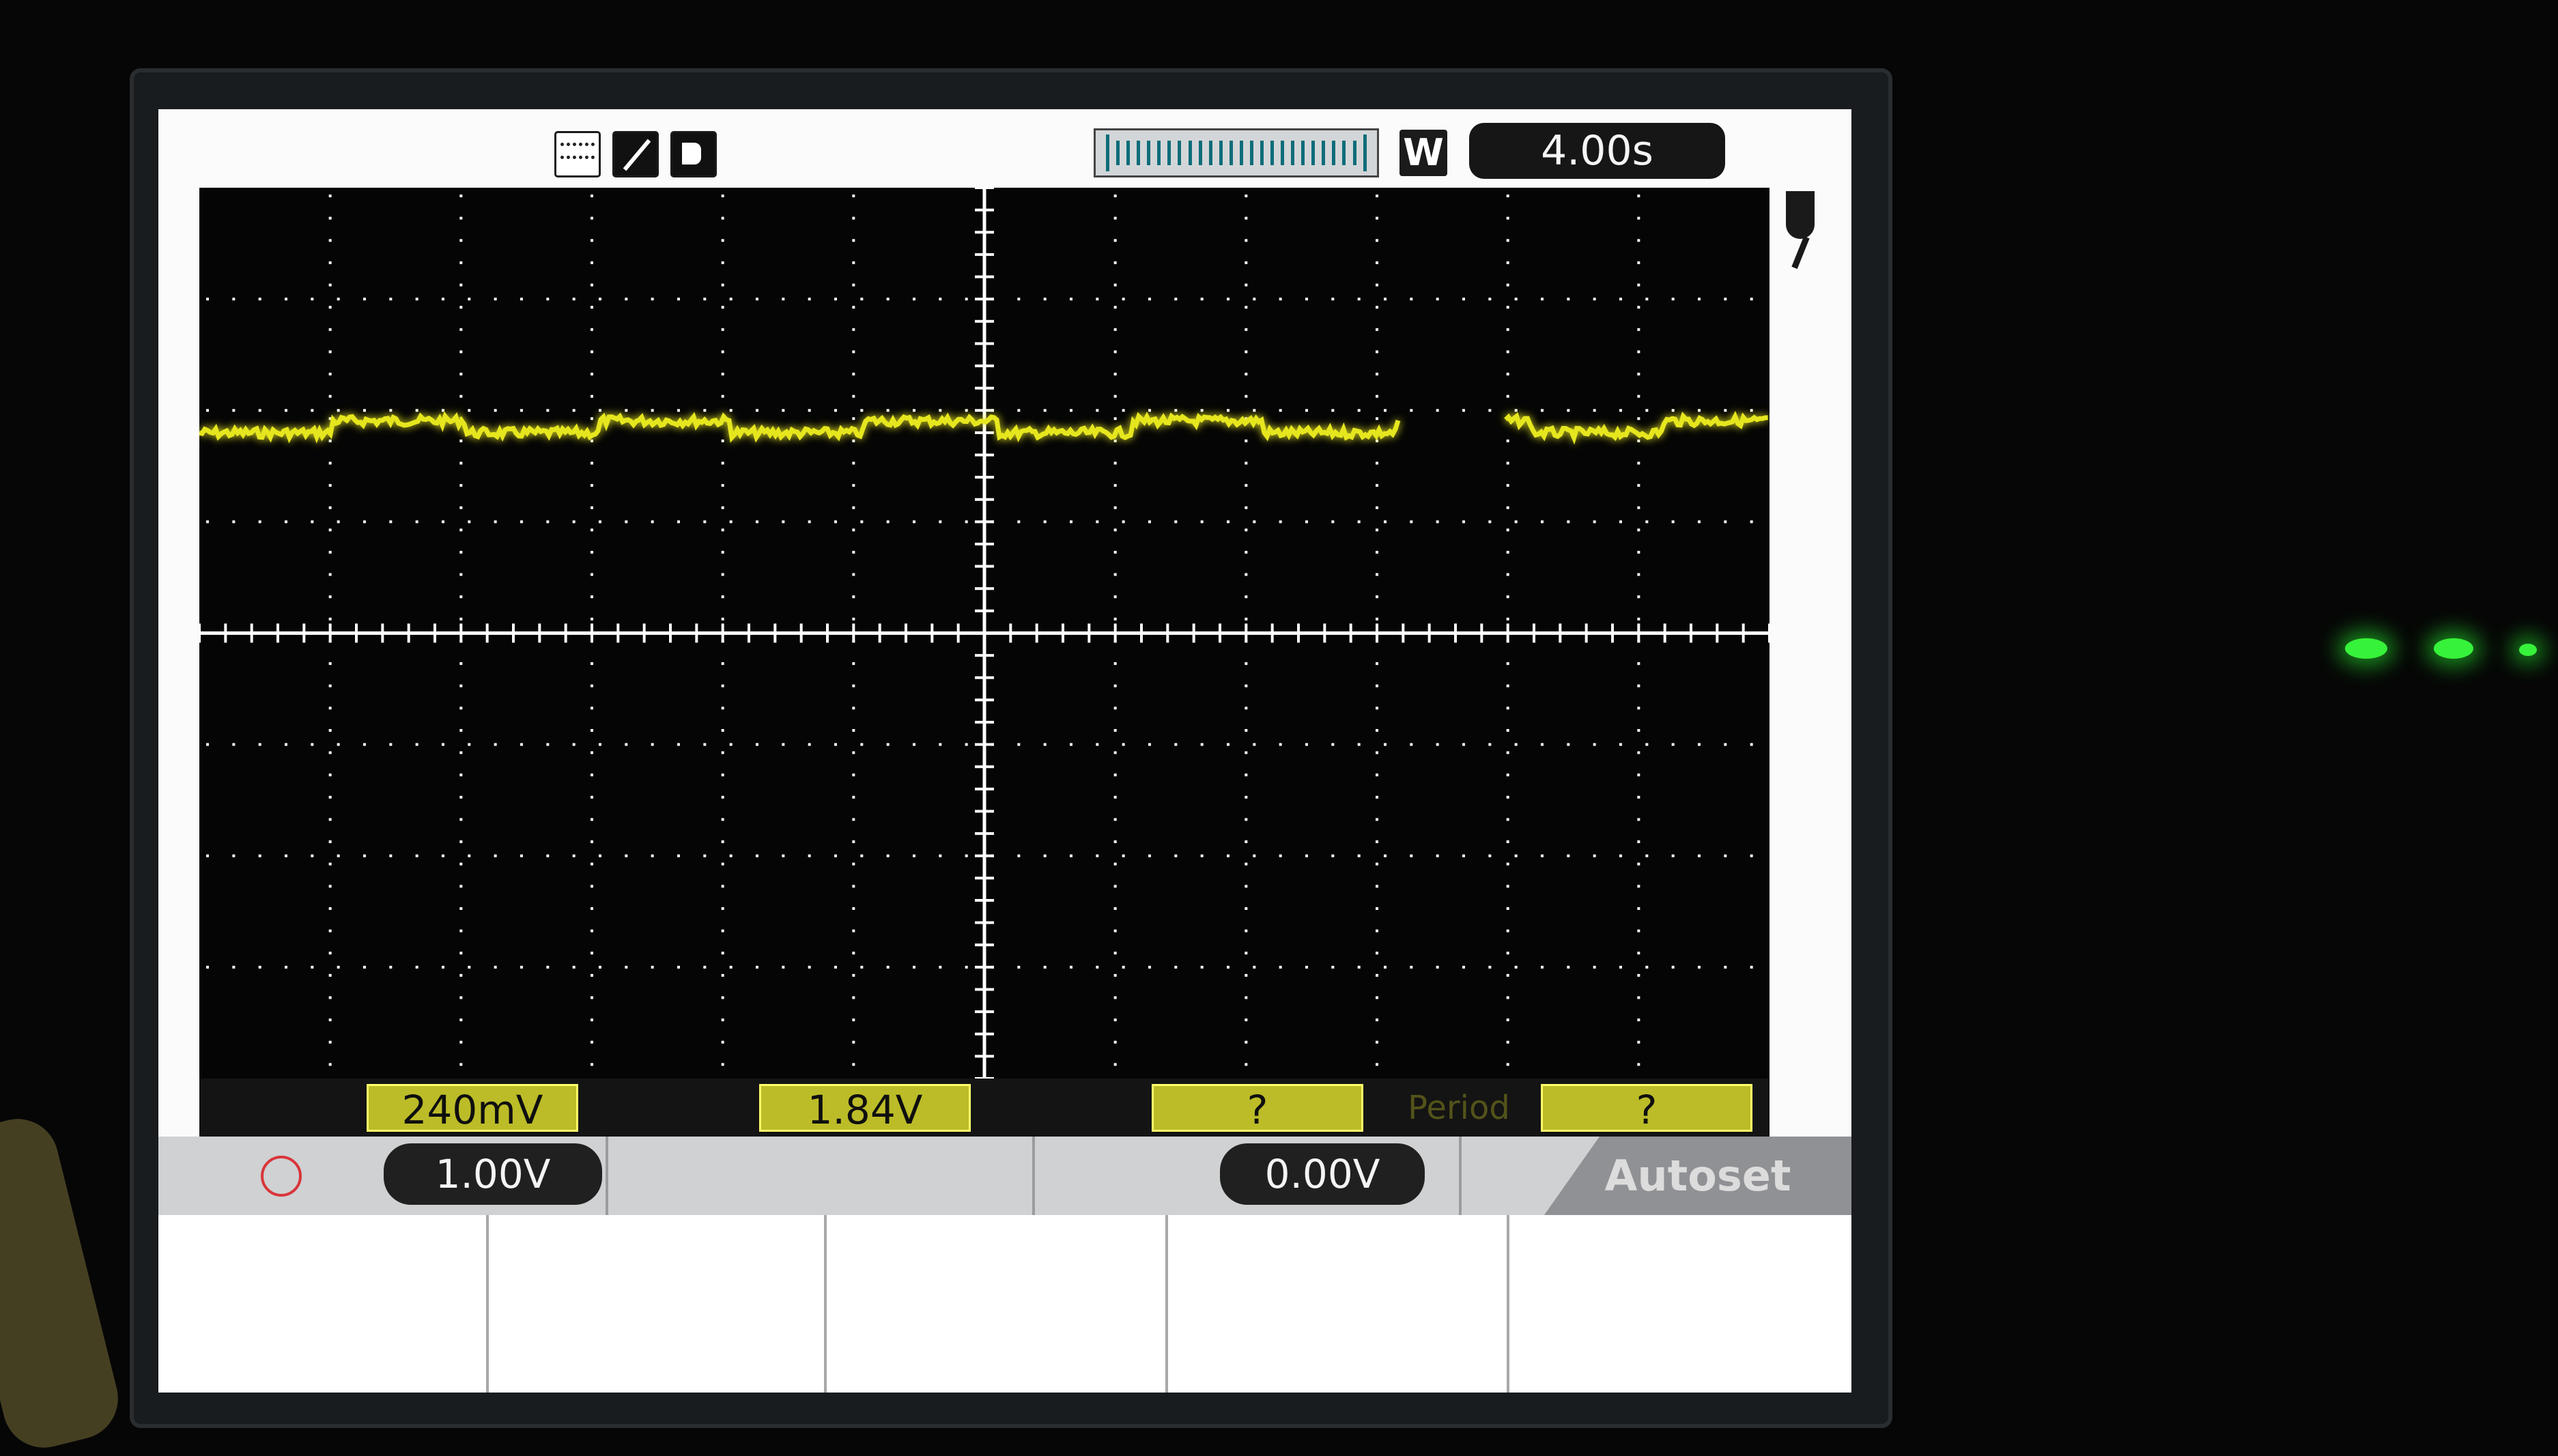  What do you see at coordinates (1800, 232) in the screenshot?
I see `power-plug-icon` at bounding box center [1800, 232].